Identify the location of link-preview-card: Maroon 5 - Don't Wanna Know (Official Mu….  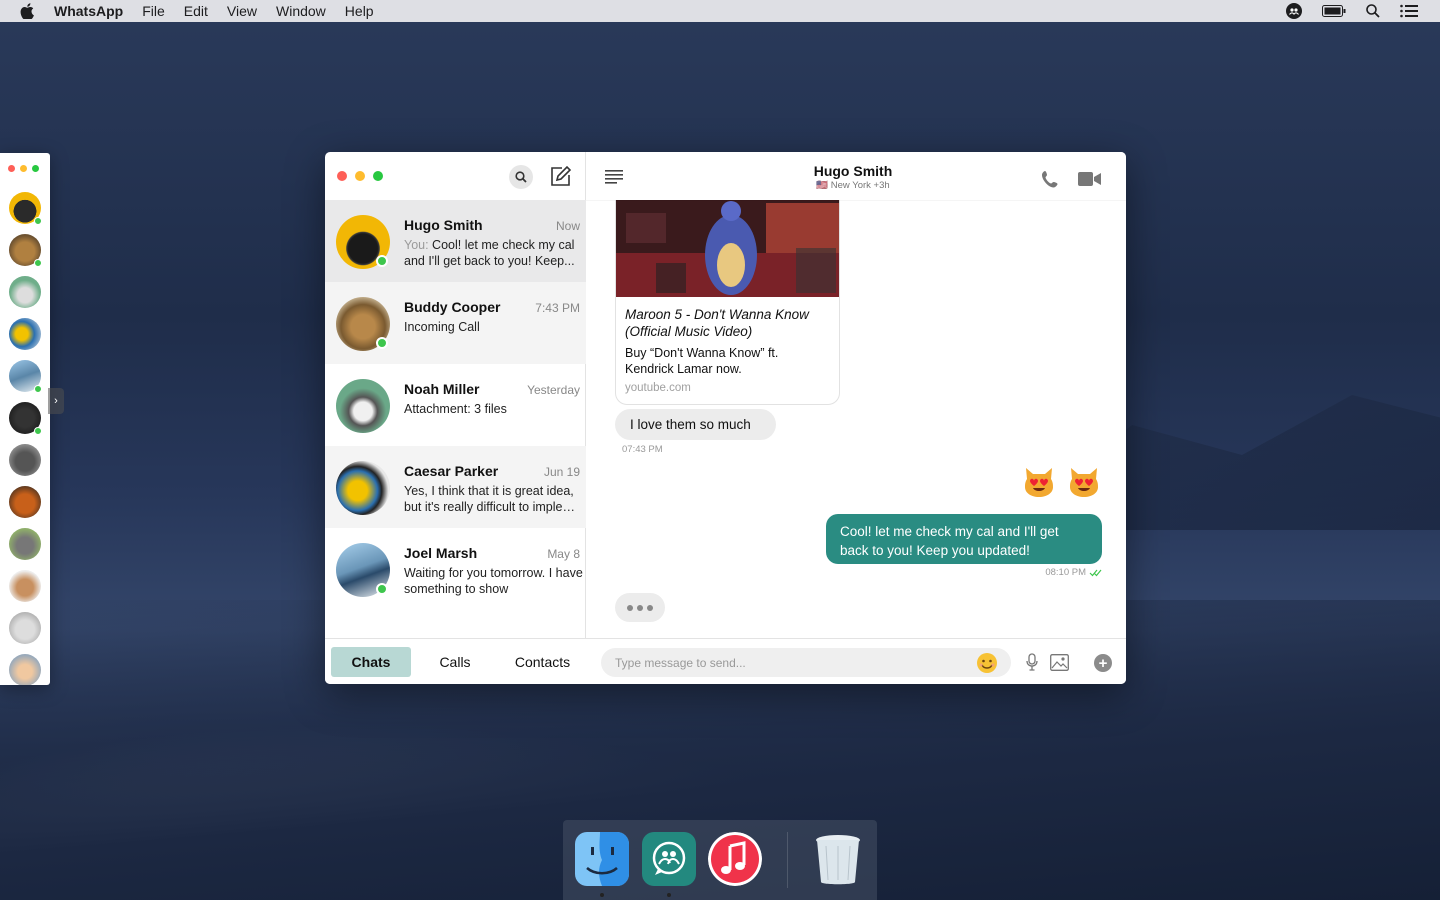
(727, 298).